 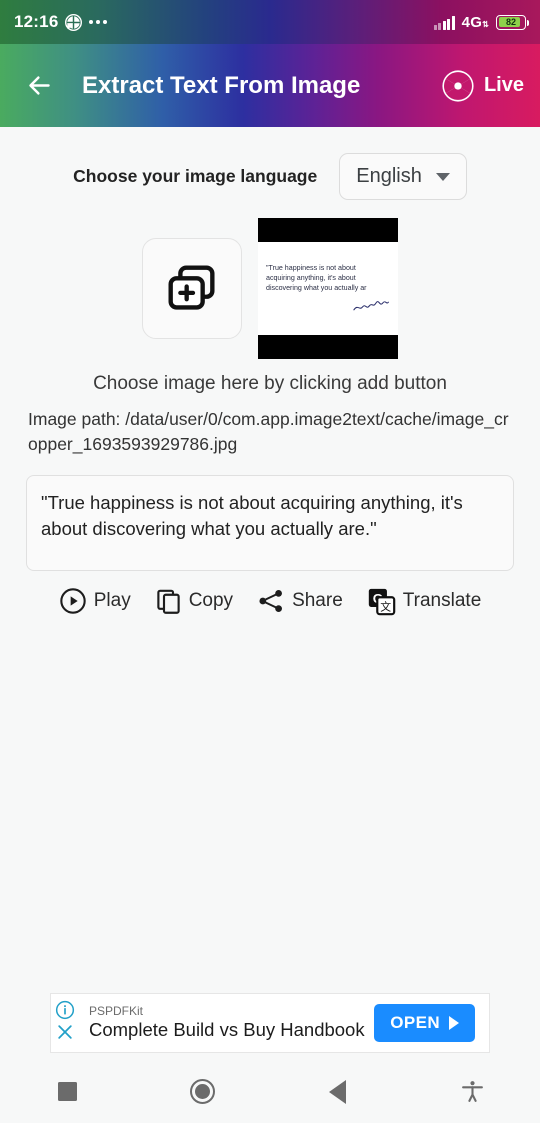 I want to click on accessibility-icon, so click(x=472, y=1091).